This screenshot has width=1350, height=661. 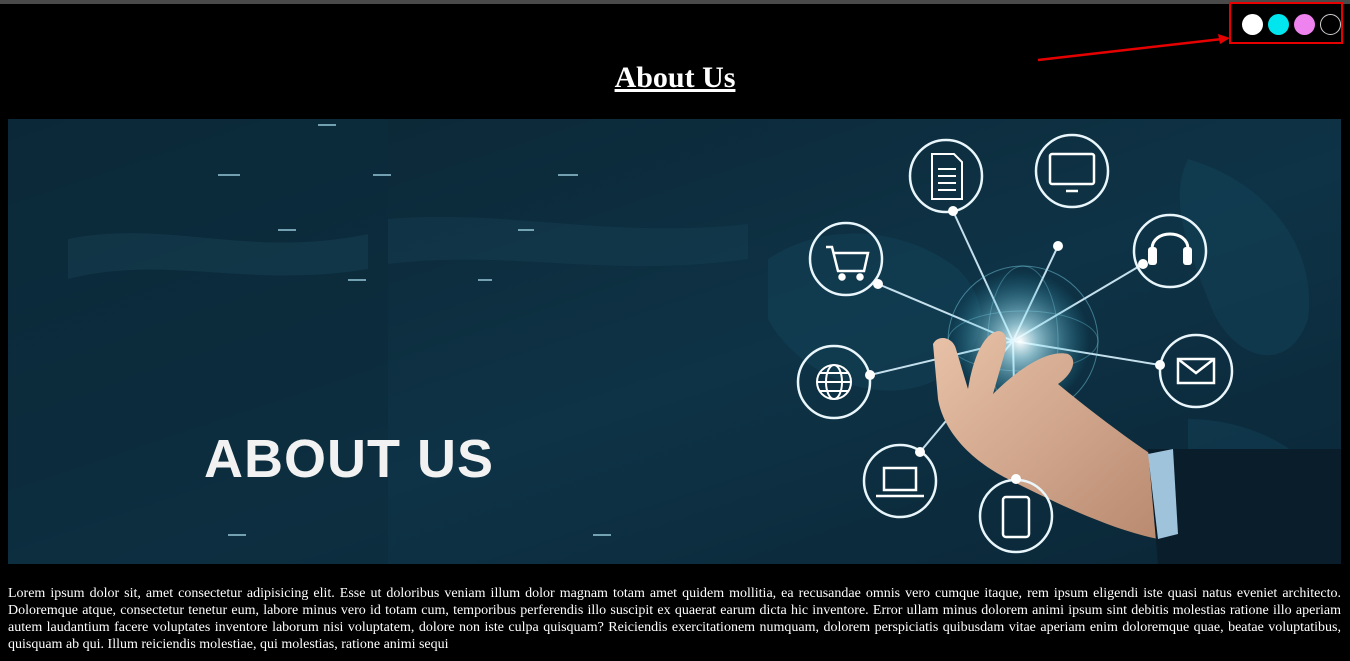 What do you see at coordinates (1304, 24) in the screenshot?
I see `swatch-violet` at bounding box center [1304, 24].